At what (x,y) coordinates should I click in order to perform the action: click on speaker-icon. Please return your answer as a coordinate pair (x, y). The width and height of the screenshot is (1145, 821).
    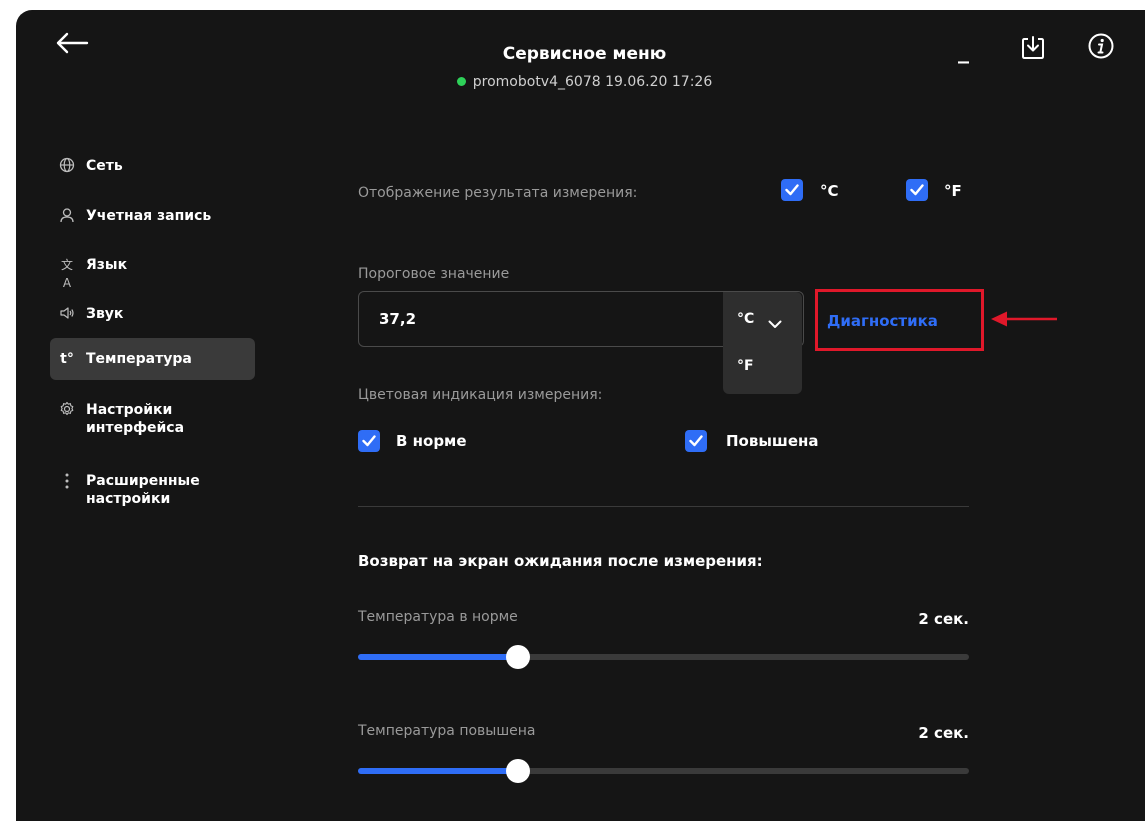
    Looking at the image, I should click on (67, 315).